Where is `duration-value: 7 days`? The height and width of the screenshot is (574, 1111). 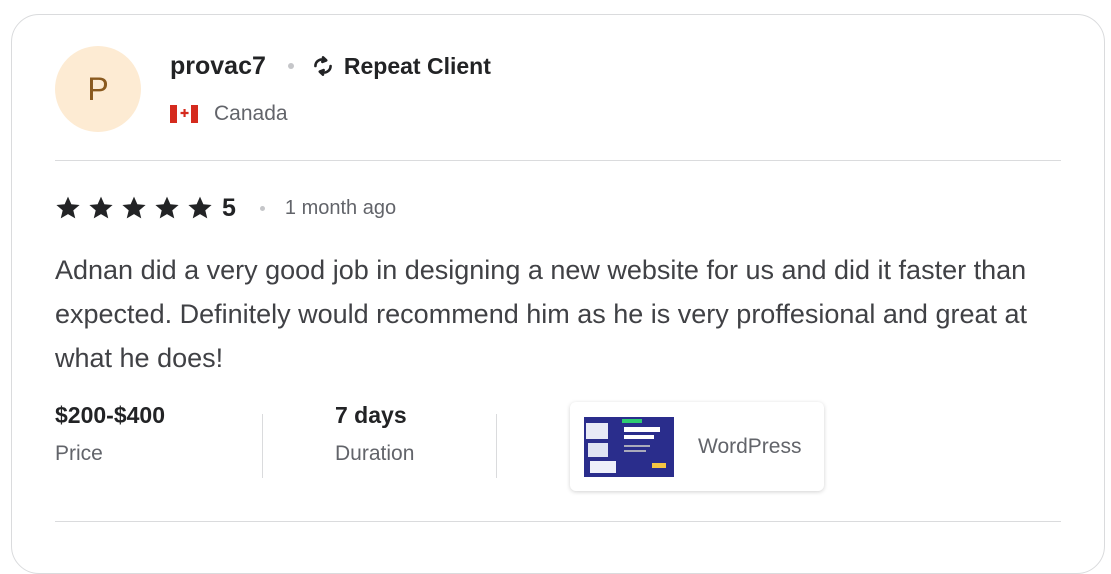
duration-value: 7 days is located at coordinates (371, 415).